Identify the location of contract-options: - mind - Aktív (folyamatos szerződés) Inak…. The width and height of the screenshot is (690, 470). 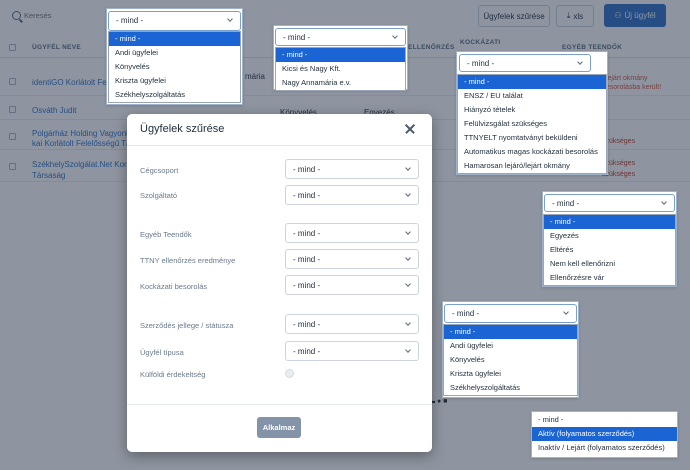
(604, 434).